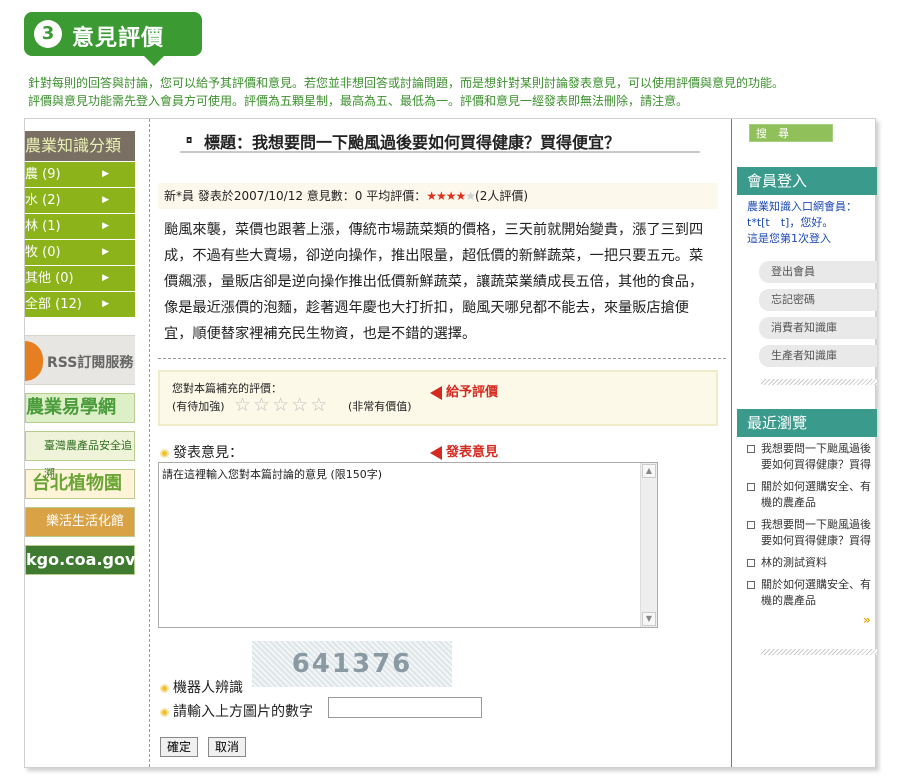 The image size is (900, 782). I want to click on comment-label-text: 發表意見：, so click(208, 453).